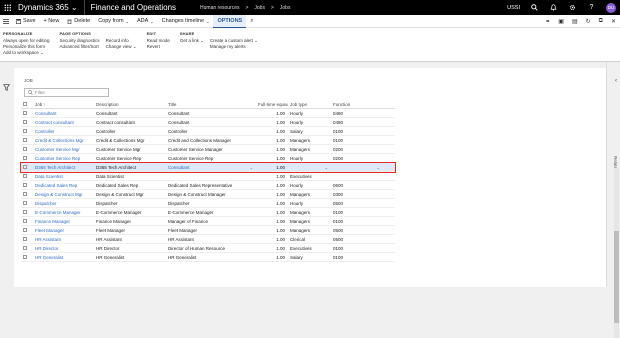 This screenshot has height=338, width=620. What do you see at coordinates (547, 21) in the screenshot?
I see `link-icon: ⚭` at bounding box center [547, 21].